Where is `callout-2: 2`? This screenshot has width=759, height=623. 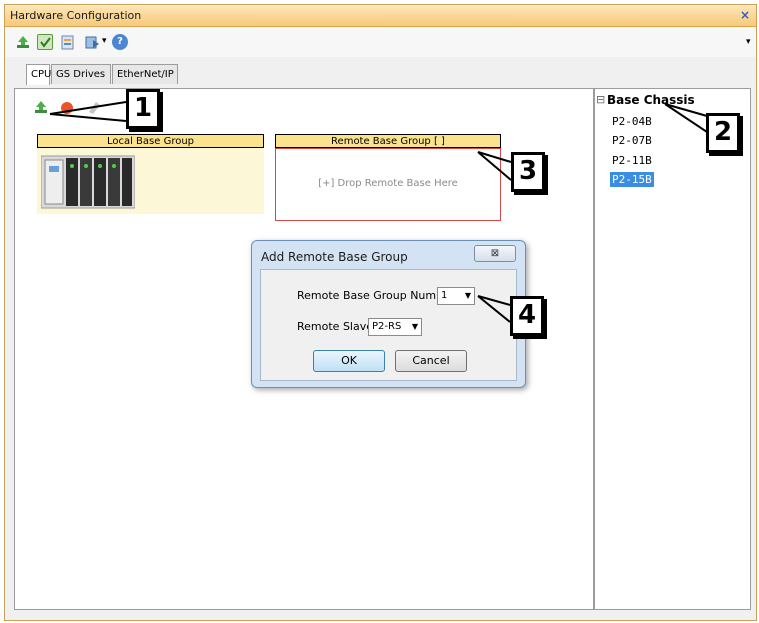 callout-2: 2 is located at coordinates (723, 133).